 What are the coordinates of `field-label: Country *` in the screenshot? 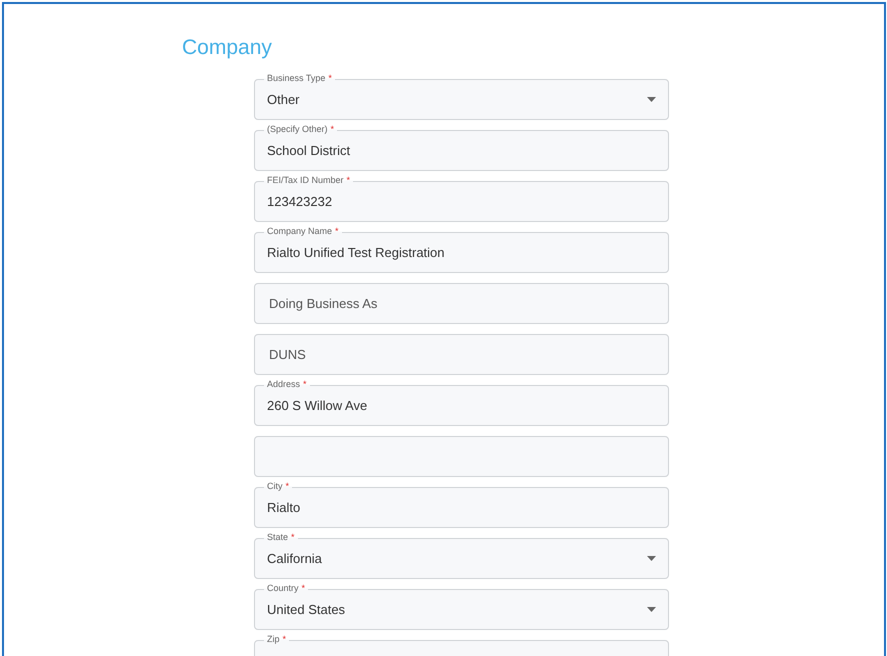 It's located at (286, 588).